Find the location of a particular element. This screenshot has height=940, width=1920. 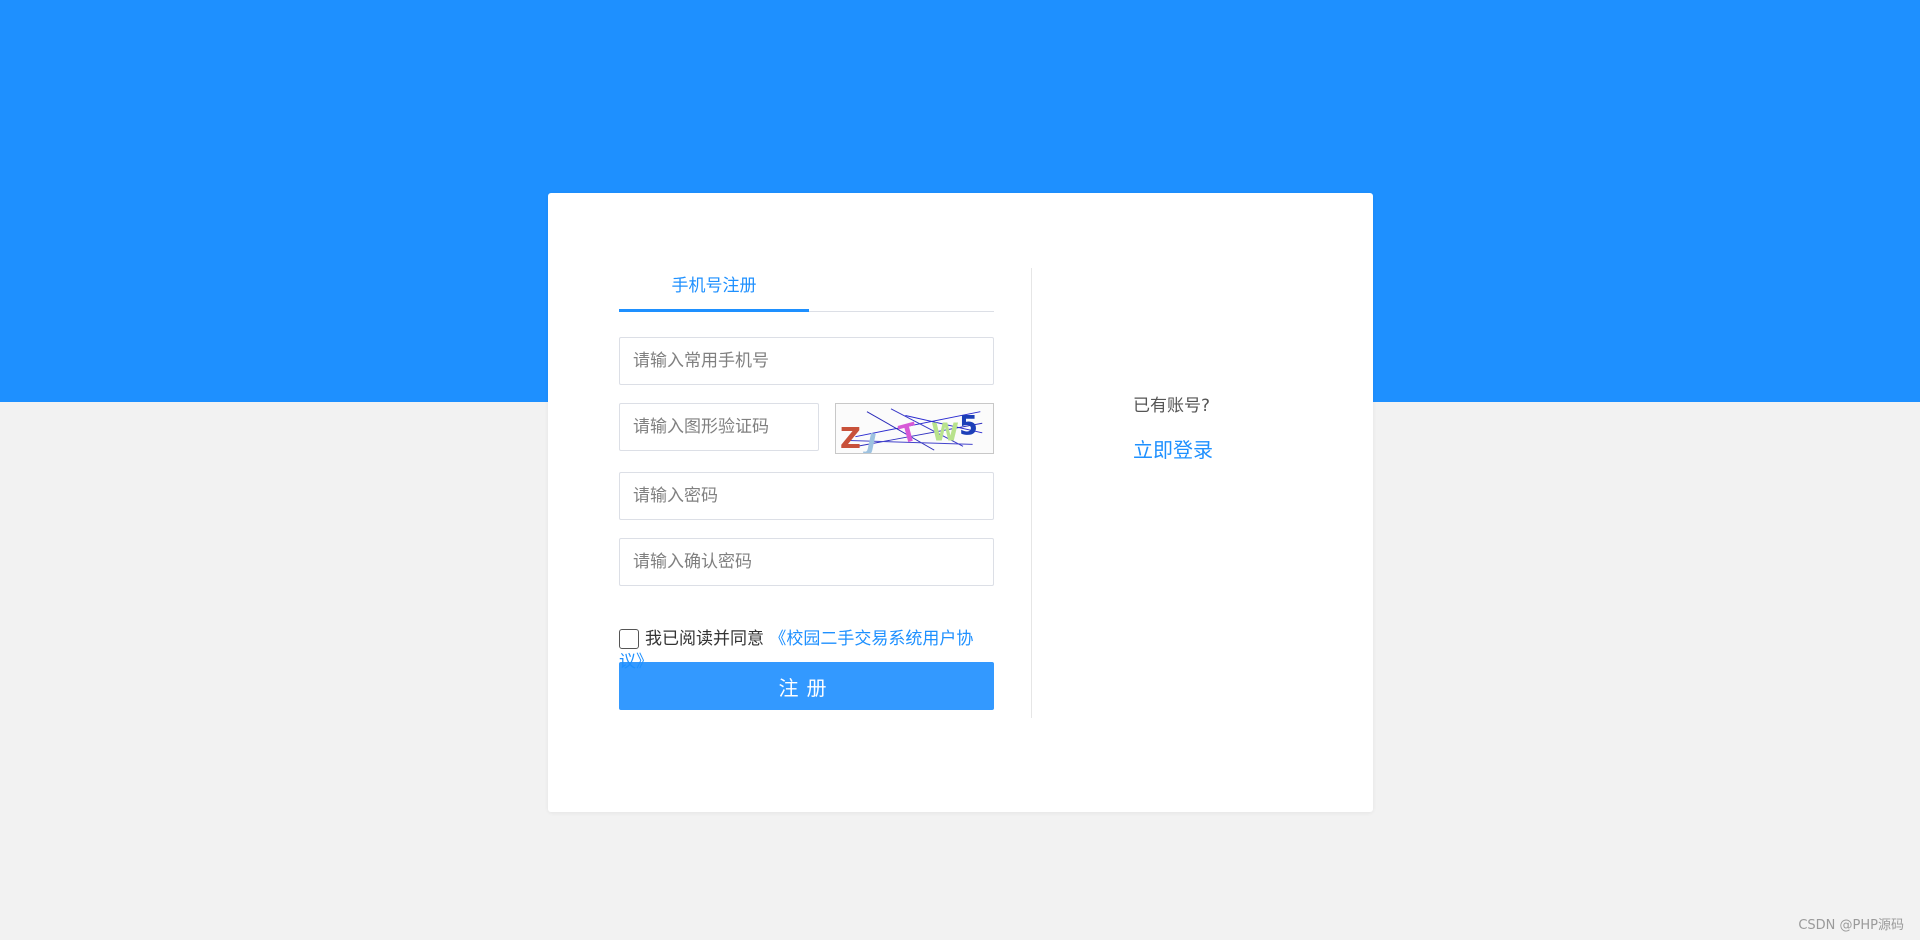

captcha-input is located at coordinates (719, 427).